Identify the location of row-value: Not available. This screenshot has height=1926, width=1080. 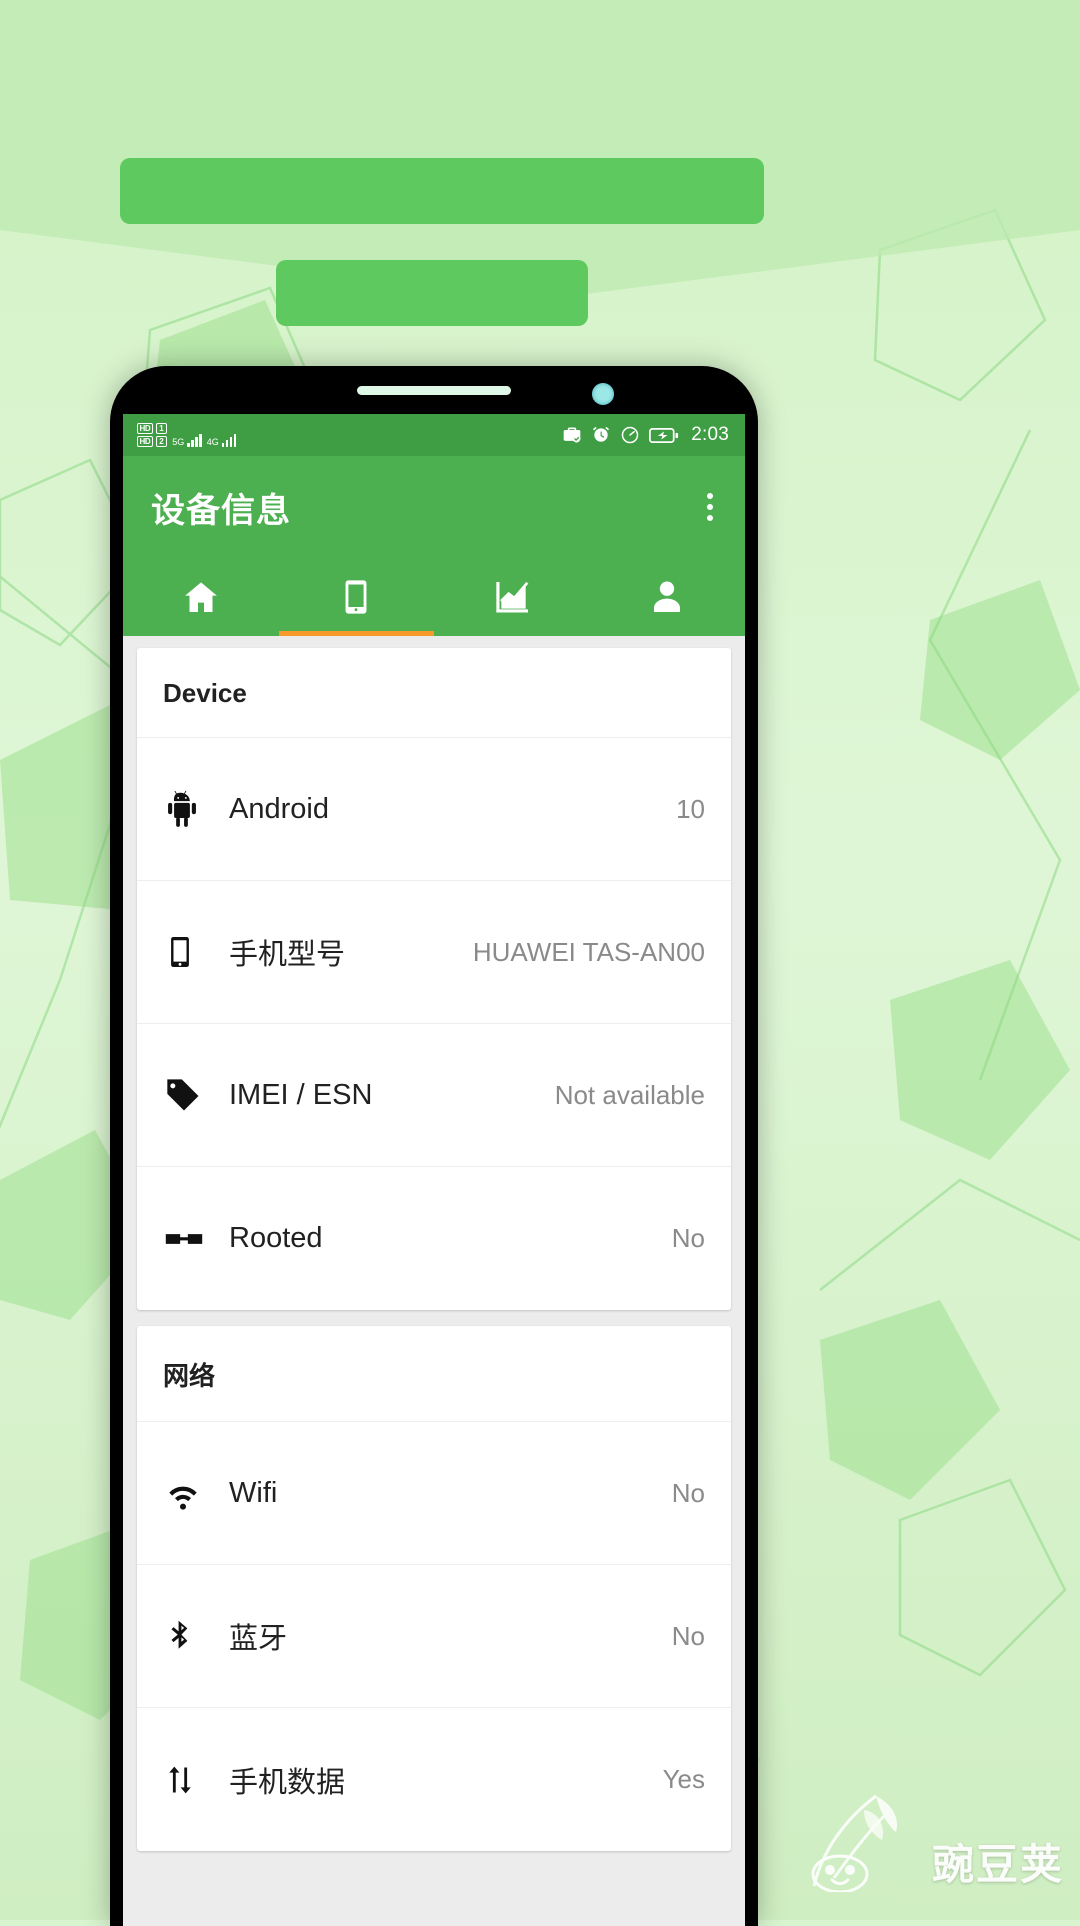
(629, 1094).